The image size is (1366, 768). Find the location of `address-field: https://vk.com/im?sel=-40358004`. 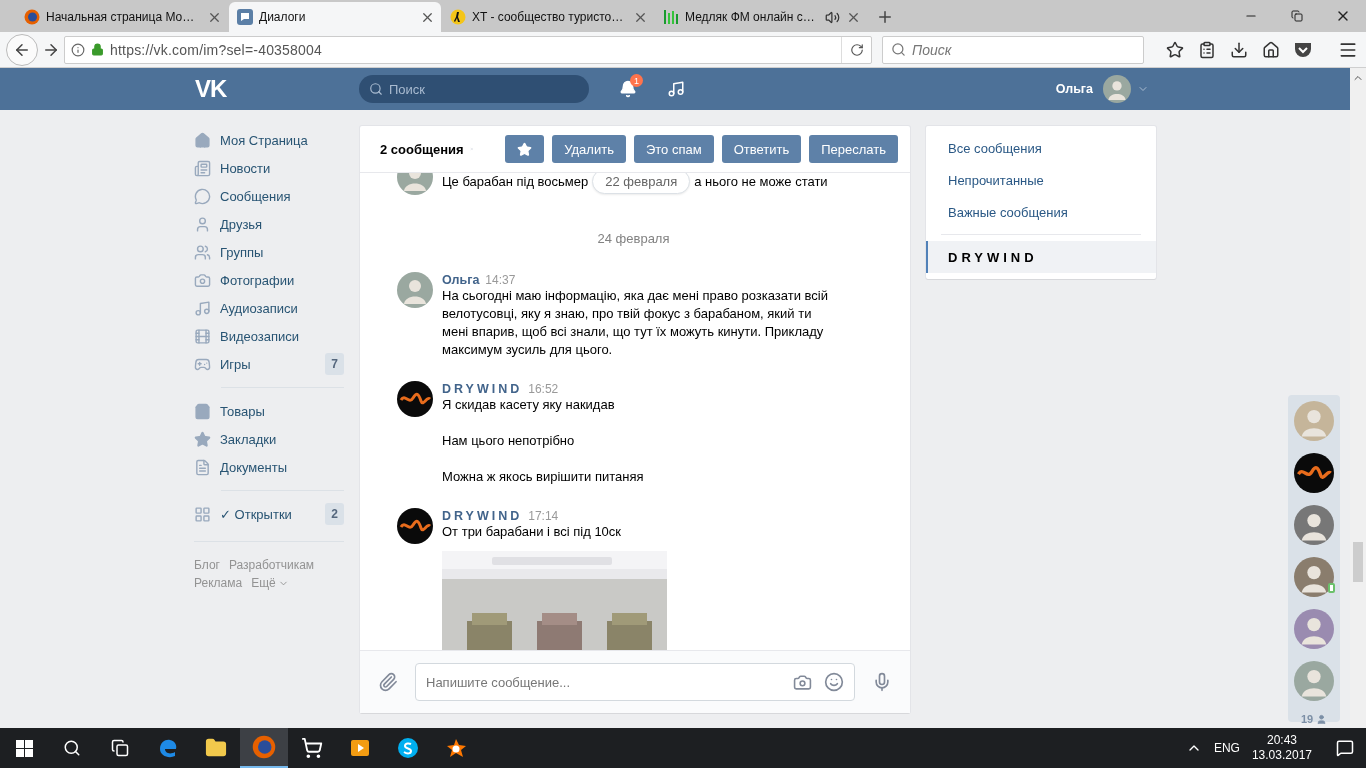

address-field: https://vk.com/im?sel=-40358004 is located at coordinates (468, 49).